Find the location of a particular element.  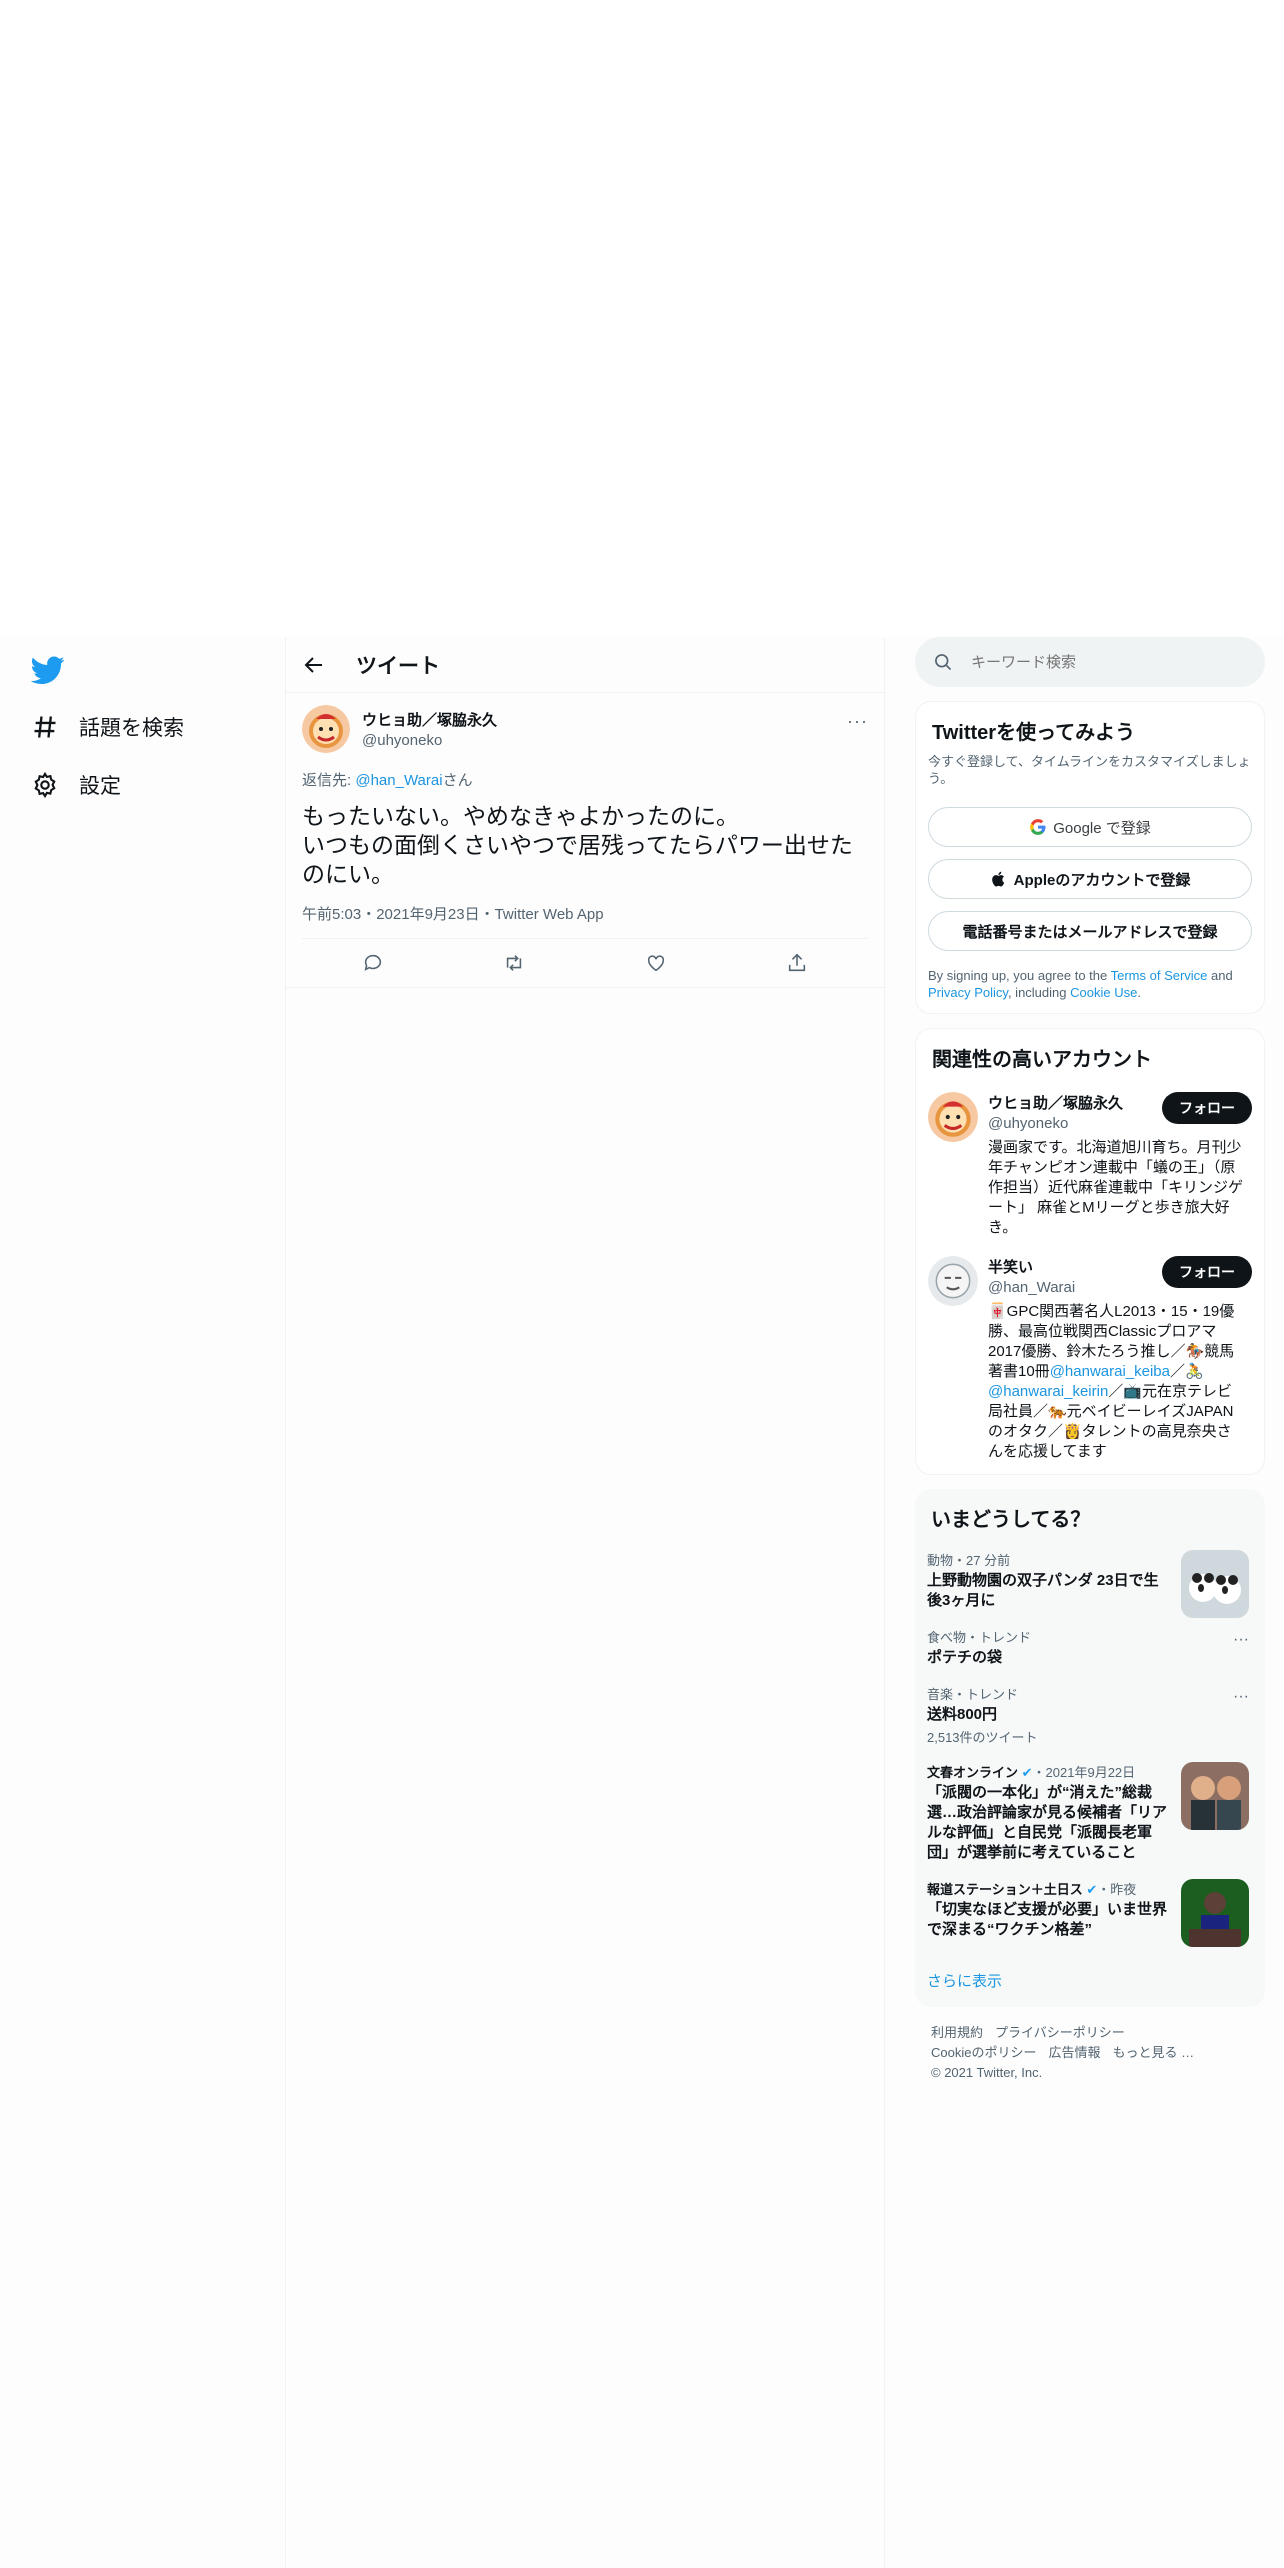

show-more-link: さらに表示 is located at coordinates (1090, 1982).